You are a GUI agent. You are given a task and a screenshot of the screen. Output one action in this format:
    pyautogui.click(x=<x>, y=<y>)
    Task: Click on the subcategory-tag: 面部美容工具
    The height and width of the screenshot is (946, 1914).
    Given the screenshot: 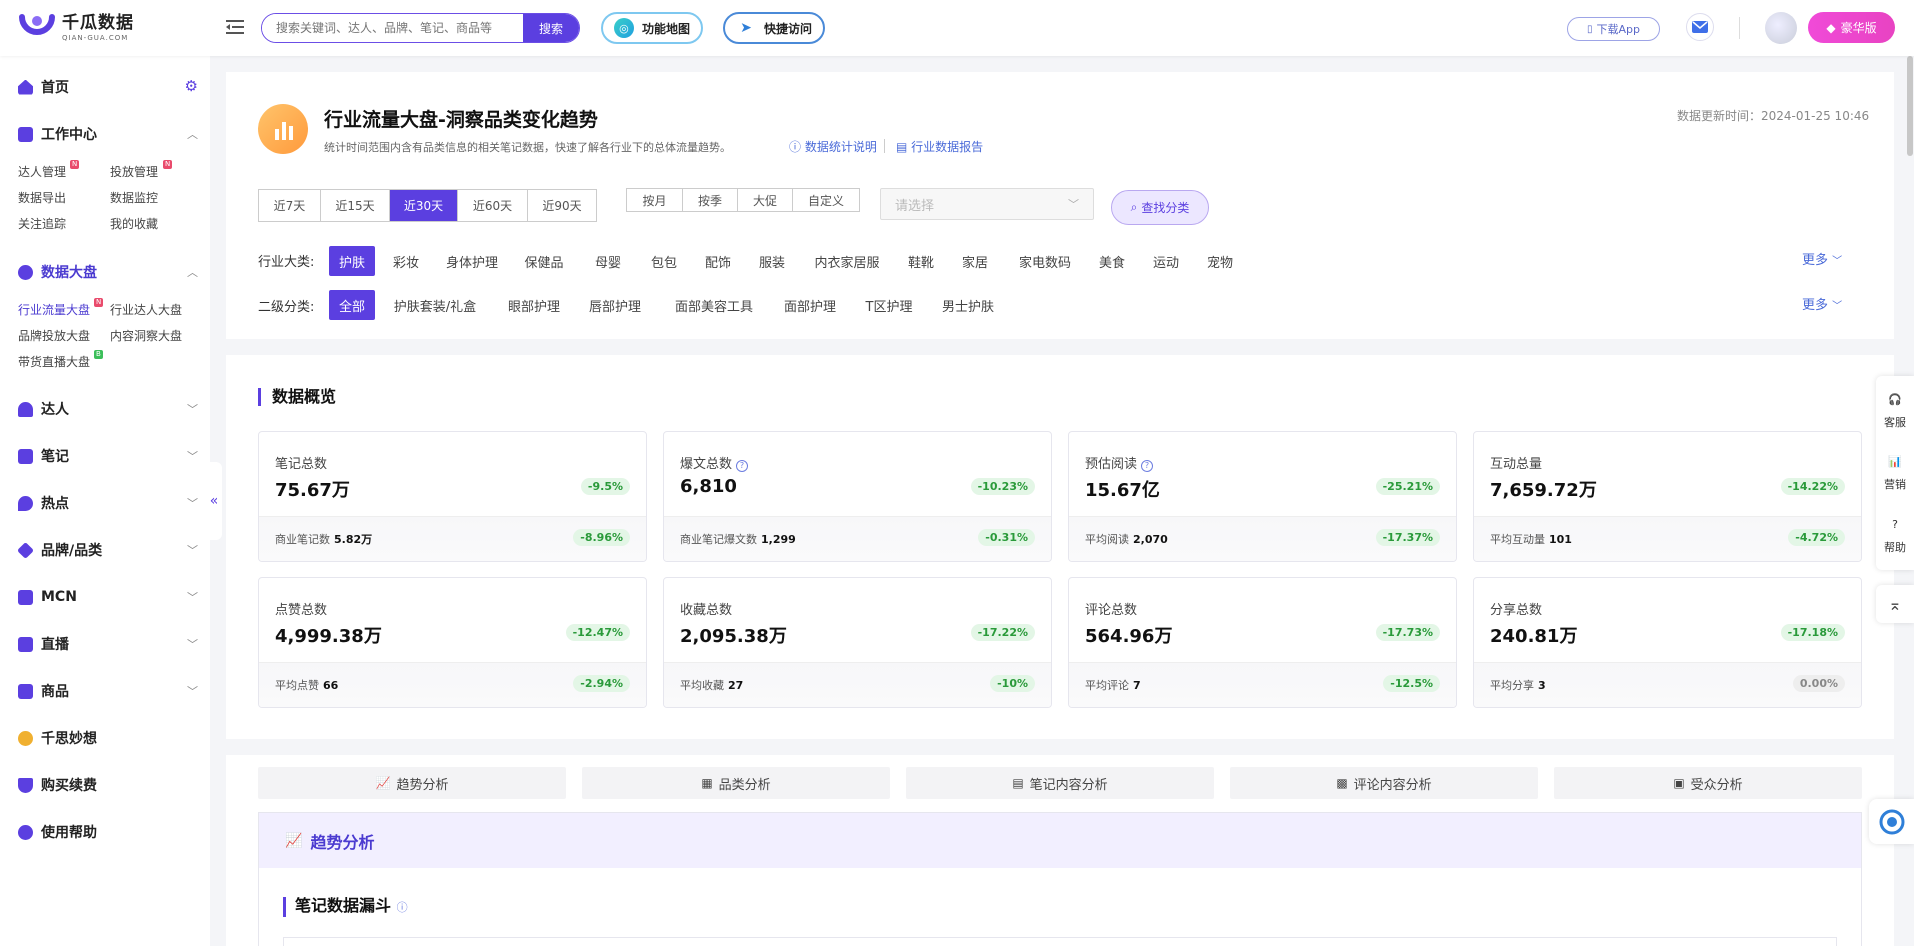 What is the action you would take?
    pyautogui.click(x=714, y=305)
    